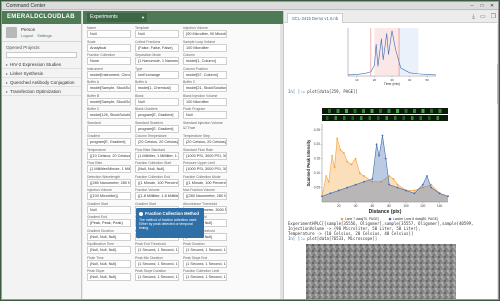 Image resolution: width=500 pixels, height=301 pixels. I want to click on project-item: ▸ Linker Synthesis, so click(41, 73).